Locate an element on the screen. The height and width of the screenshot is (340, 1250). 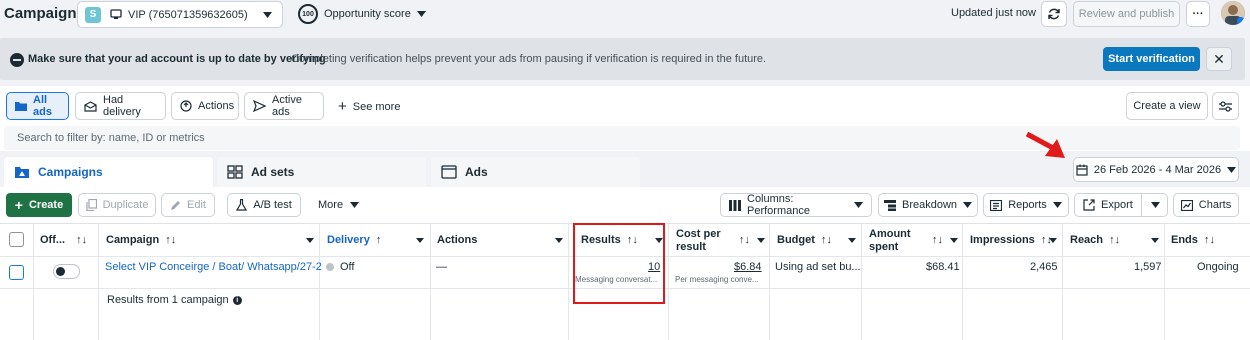
filter-all-ads: All ads is located at coordinates (37, 106).